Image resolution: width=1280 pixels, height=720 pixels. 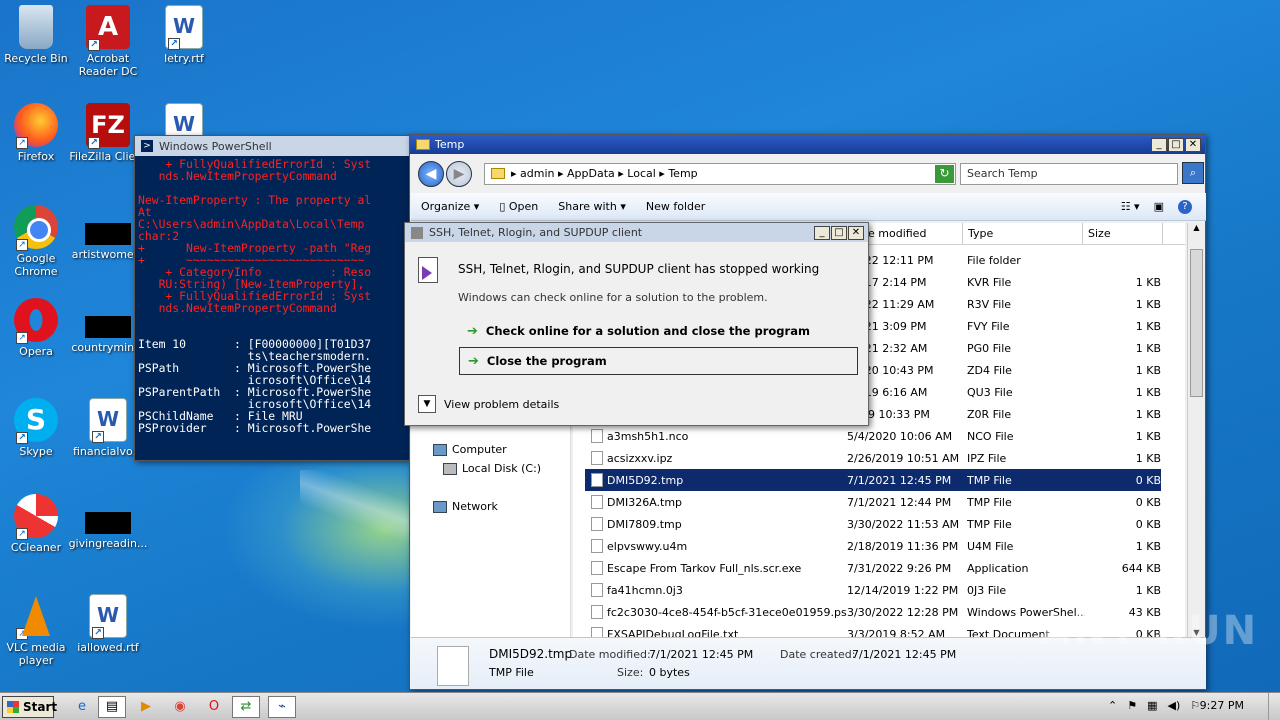 What do you see at coordinates (658, 361) in the screenshot?
I see `close-program-button: ➔ Close the program` at bounding box center [658, 361].